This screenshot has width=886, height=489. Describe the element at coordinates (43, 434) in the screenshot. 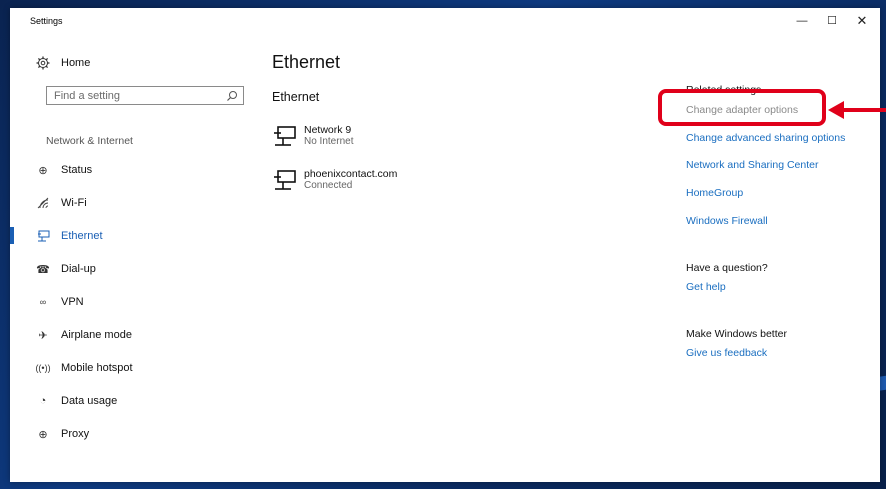

I see `globe-icon: ⊕` at that location.